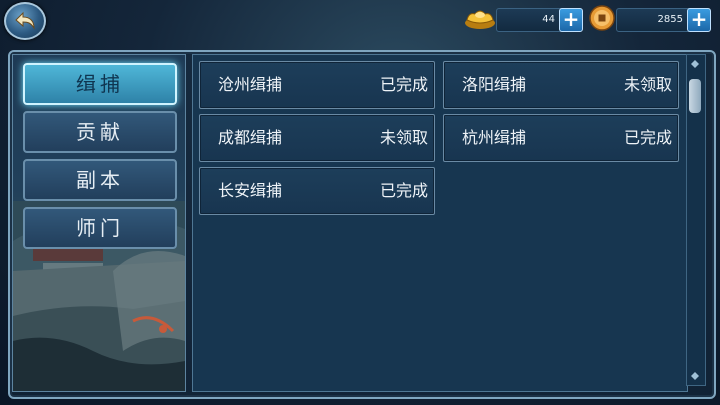 The width and height of the screenshot is (720, 405). I want to click on add-gold-button: +, so click(571, 20).